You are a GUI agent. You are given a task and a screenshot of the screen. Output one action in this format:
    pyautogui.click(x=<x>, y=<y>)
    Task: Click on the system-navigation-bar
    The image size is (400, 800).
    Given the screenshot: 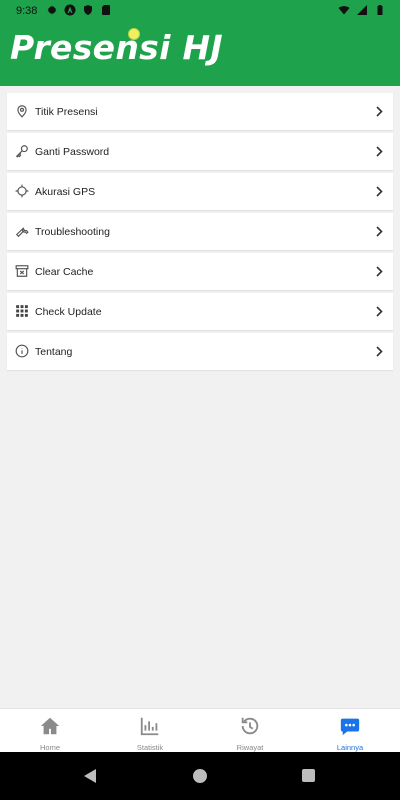 What is the action you would take?
    pyautogui.click(x=200, y=776)
    